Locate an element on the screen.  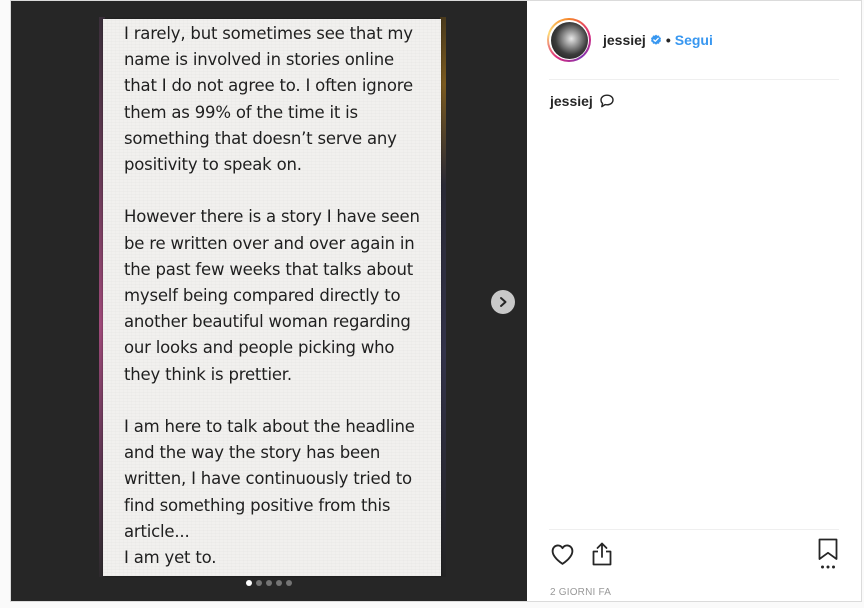
chevron-right-icon is located at coordinates (503, 302).